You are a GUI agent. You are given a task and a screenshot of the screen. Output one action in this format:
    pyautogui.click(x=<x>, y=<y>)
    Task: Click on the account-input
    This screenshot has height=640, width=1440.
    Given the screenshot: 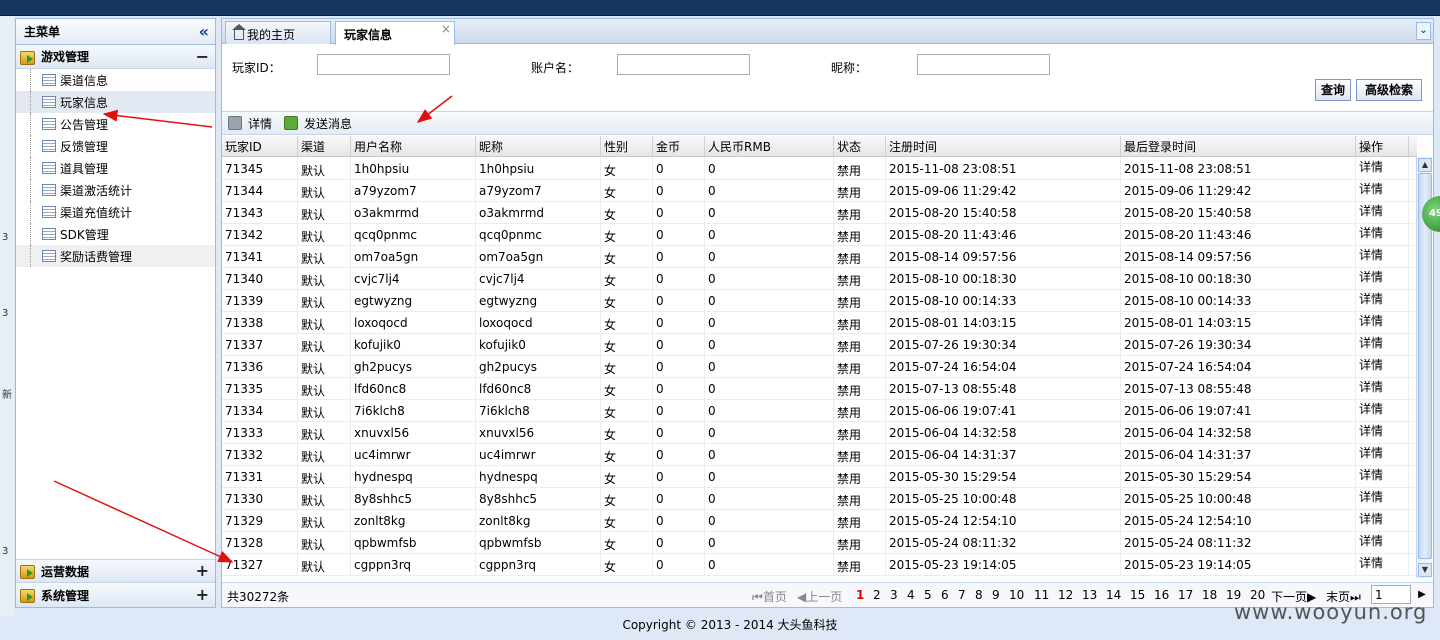 What is the action you would take?
    pyautogui.click(x=683, y=64)
    